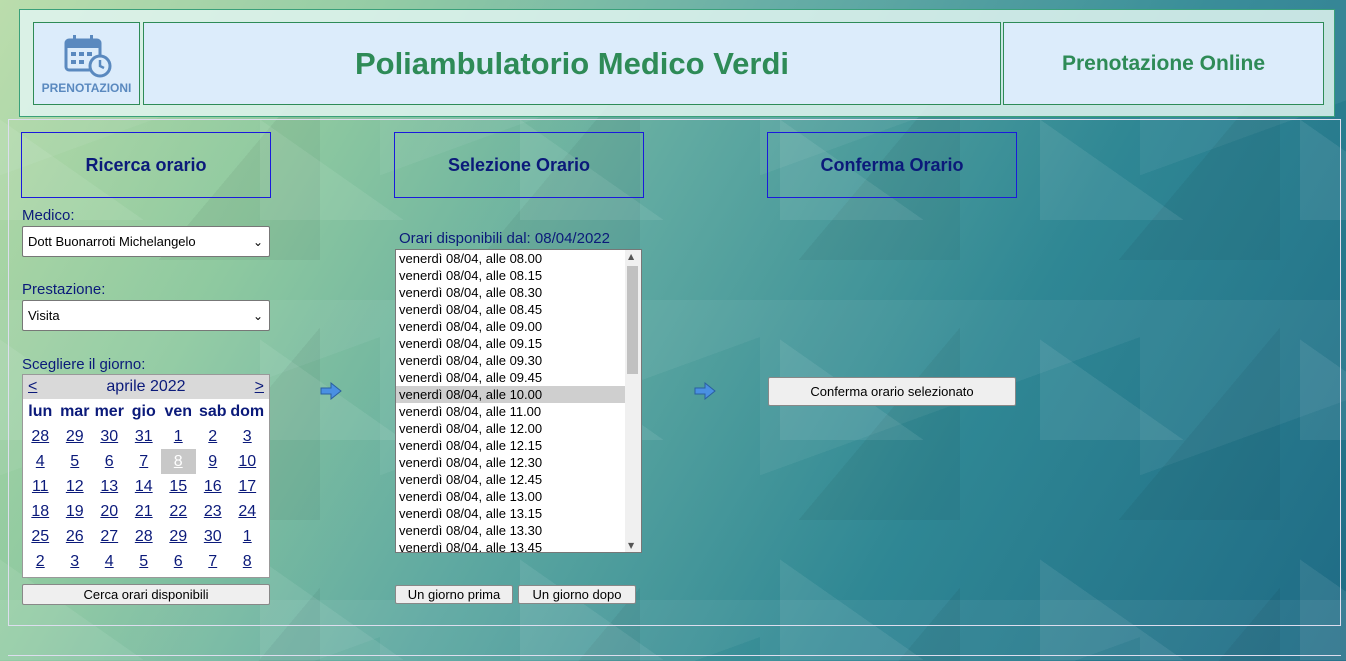  Describe the element at coordinates (44, 315) in the screenshot. I see `service-select-value: Visita` at that location.